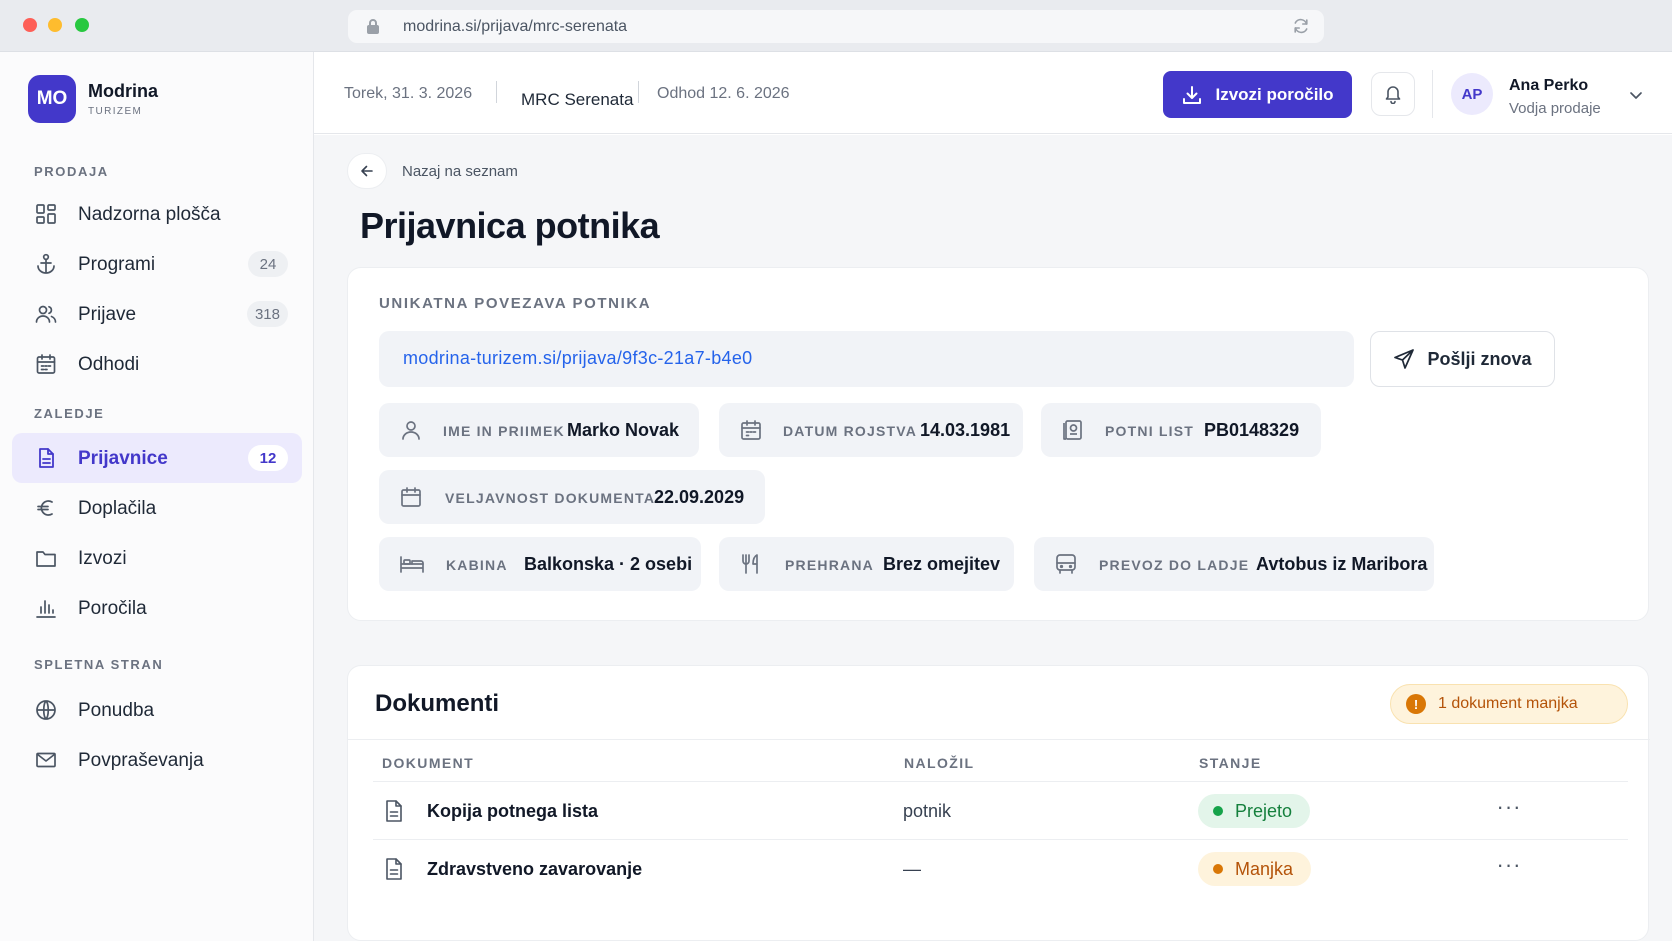  What do you see at coordinates (1472, 94) in the screenshot?
I see `avatar: AP` at bounding box center [1472, 94].